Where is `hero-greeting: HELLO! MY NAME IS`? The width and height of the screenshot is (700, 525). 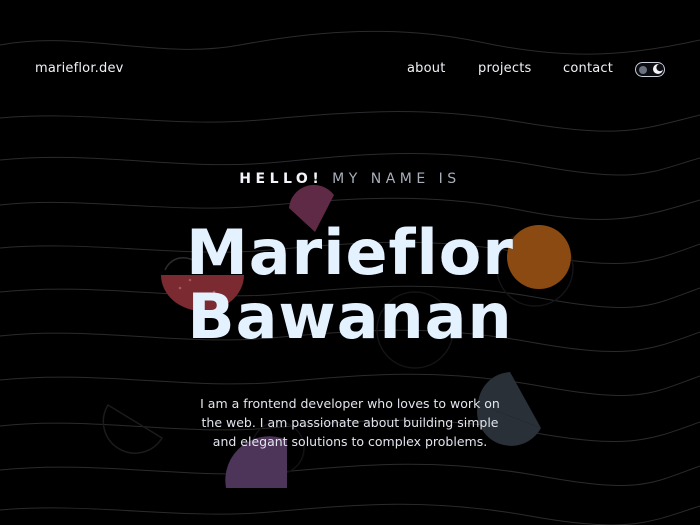
hero-greeting: HELLO! MY NAME IS is located at coordinates (350, 179).